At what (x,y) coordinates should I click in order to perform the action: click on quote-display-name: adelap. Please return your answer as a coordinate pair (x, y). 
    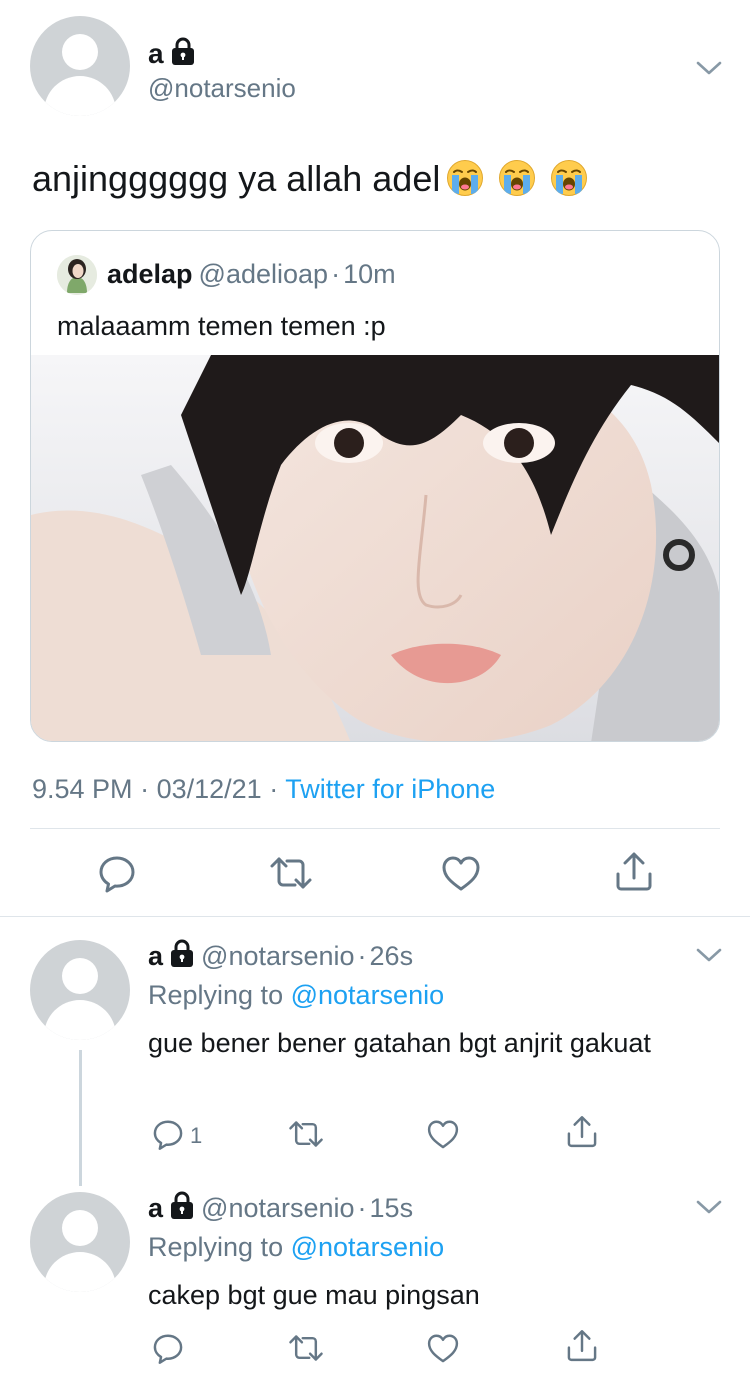
    Looking at the image, I should click on (150, 274).